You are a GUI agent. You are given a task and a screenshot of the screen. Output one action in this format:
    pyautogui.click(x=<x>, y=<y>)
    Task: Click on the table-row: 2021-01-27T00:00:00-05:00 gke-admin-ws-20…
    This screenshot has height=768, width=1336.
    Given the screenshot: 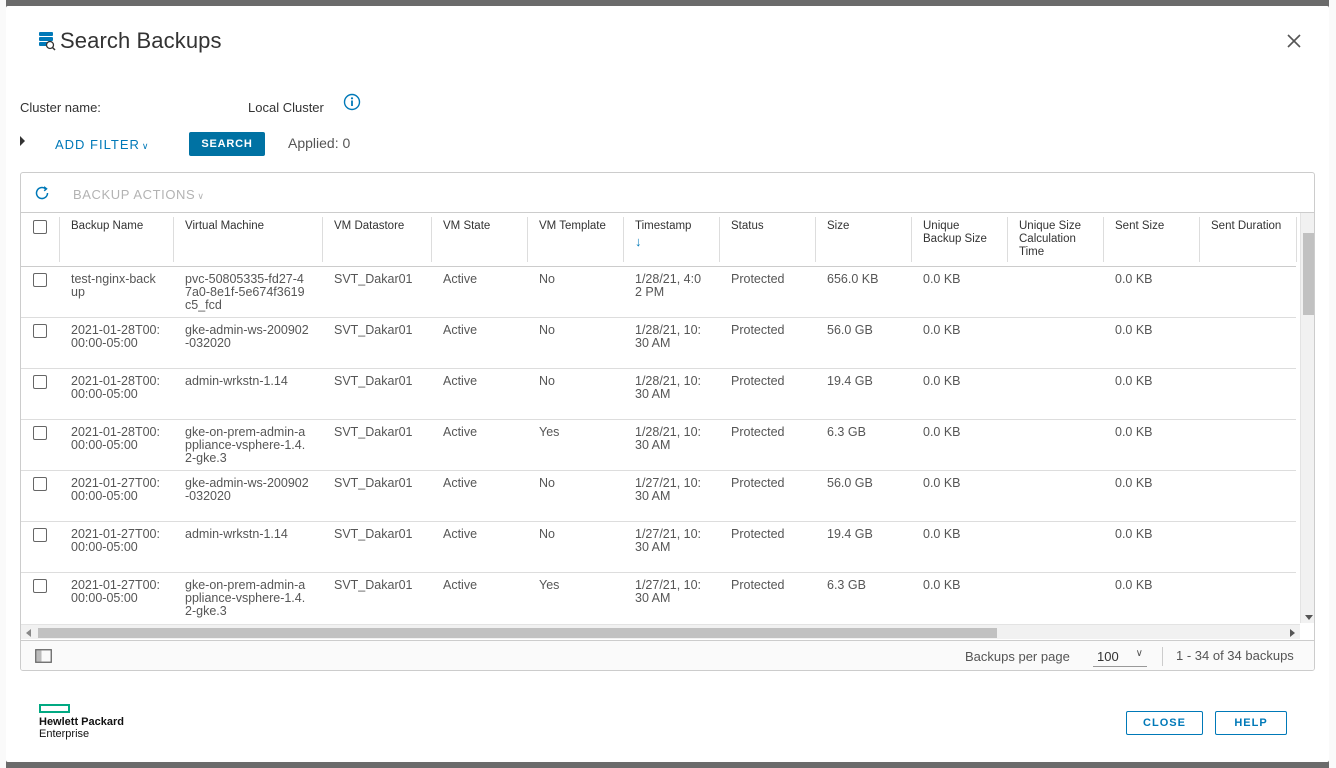 What is the action you would take?
    pyautogui.click(x=658, y=496)
    